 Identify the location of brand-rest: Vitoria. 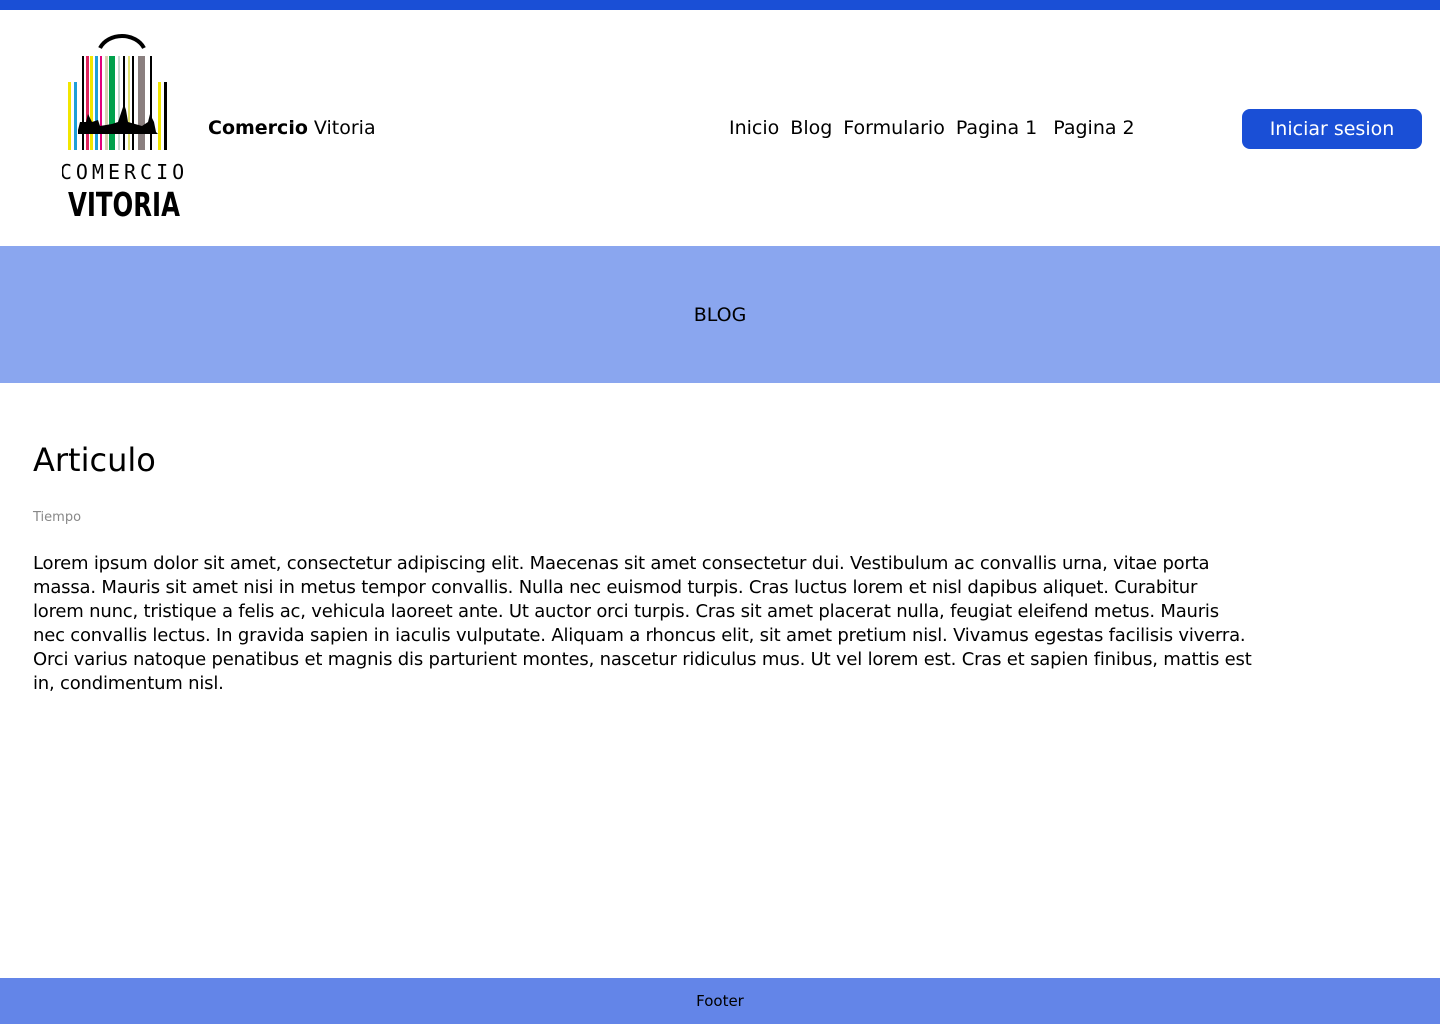
(341, 128).